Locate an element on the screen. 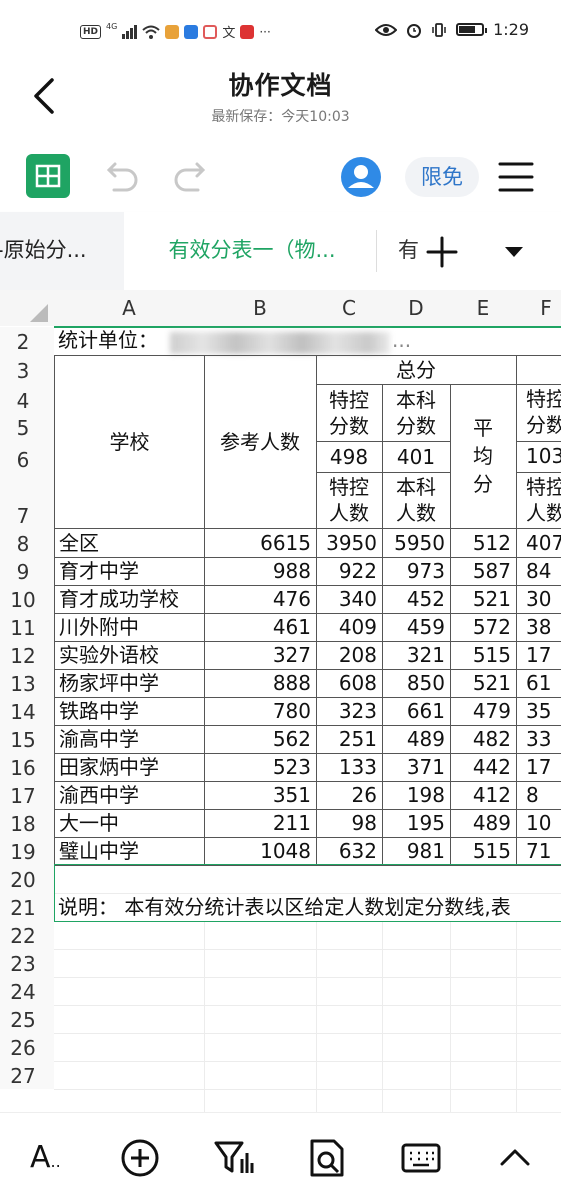 The width and height of the screenshot is (561, 1201). school-cell: 育才中学 is located at coordinates (129, 571).